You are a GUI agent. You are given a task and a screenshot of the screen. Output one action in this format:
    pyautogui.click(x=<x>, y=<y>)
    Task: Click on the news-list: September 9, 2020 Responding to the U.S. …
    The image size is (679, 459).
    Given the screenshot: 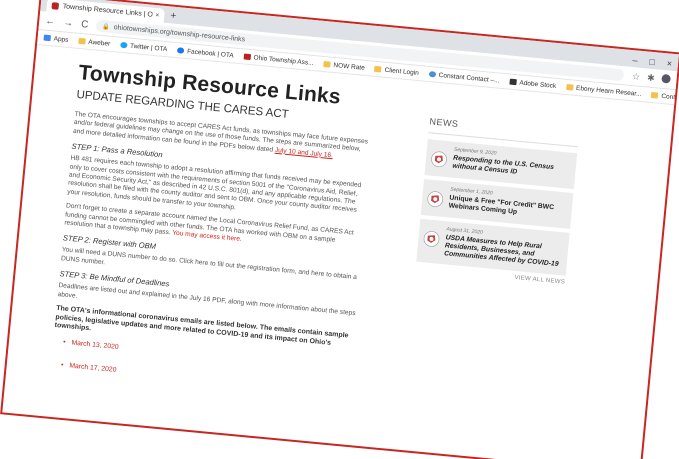 What is the action you would take?
    pyautogui.click(x=497, y=207)
    